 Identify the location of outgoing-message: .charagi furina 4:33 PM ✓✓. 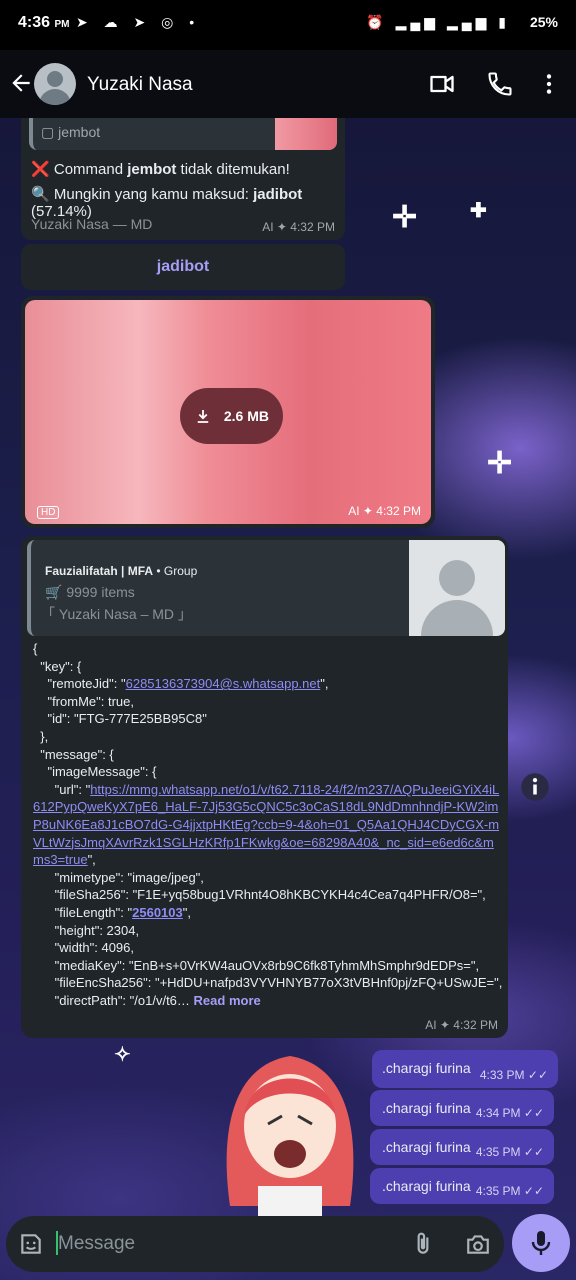
(465, 1069).